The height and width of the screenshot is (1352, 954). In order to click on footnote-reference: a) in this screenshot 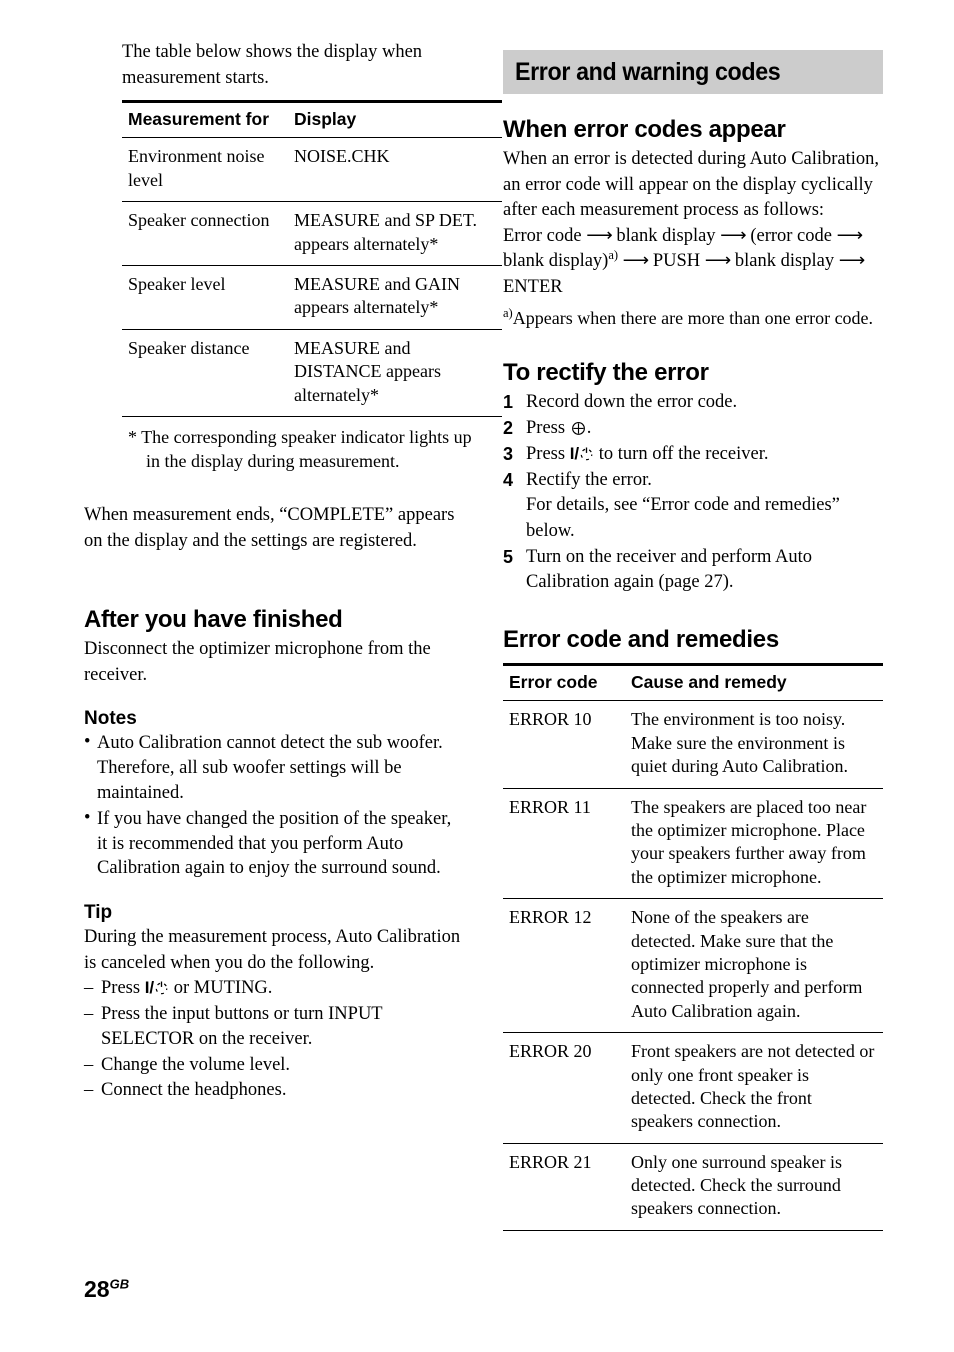, I will do `click(613, 254)`.